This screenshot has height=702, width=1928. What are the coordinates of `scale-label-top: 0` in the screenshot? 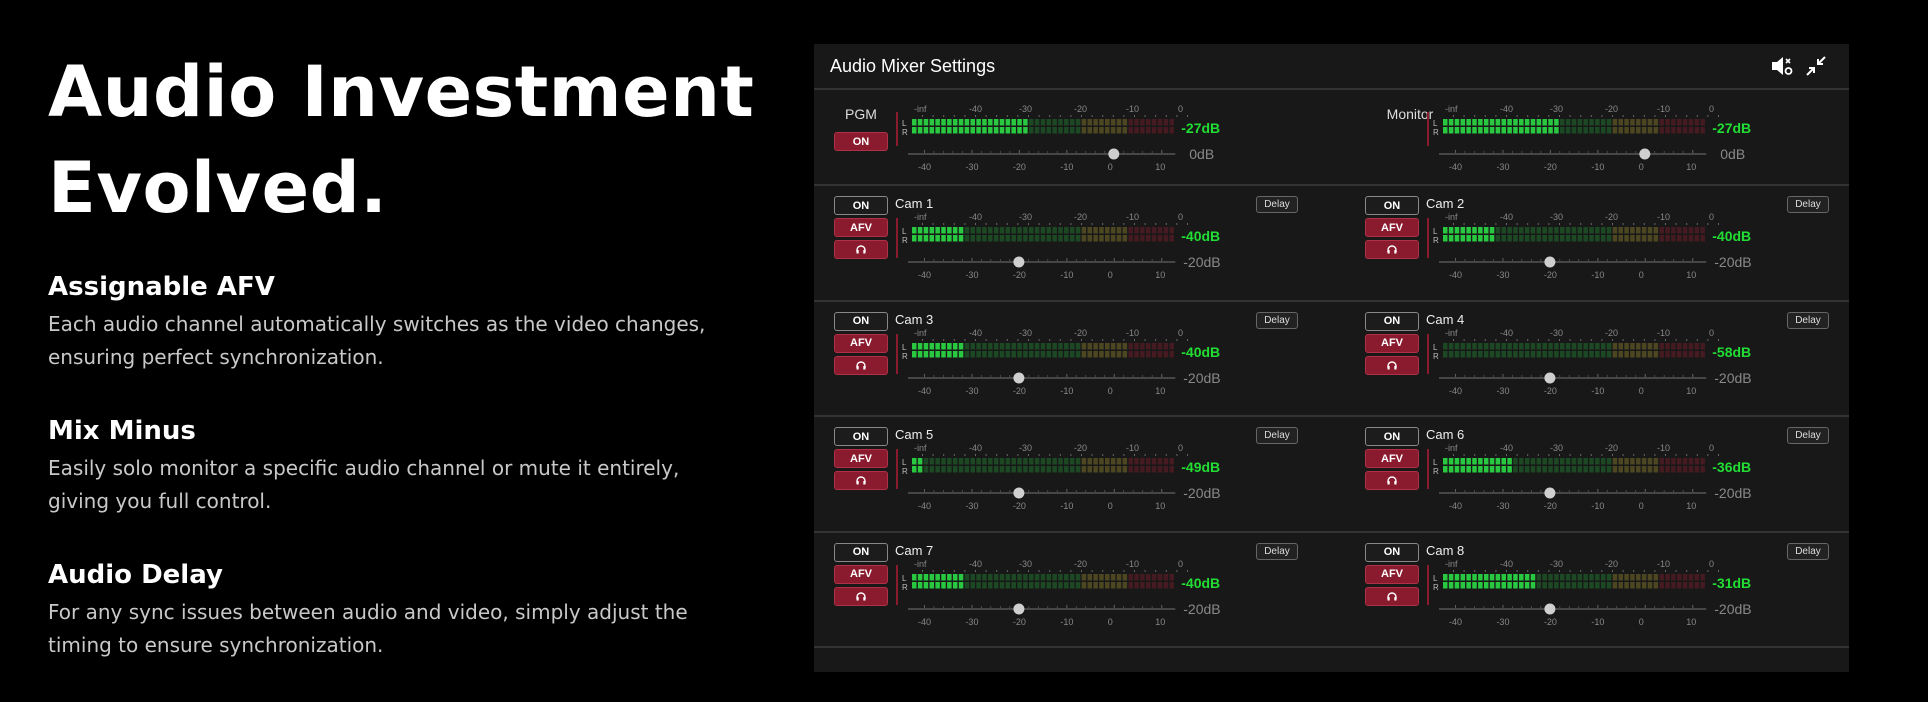 It's located at (1711, 564).